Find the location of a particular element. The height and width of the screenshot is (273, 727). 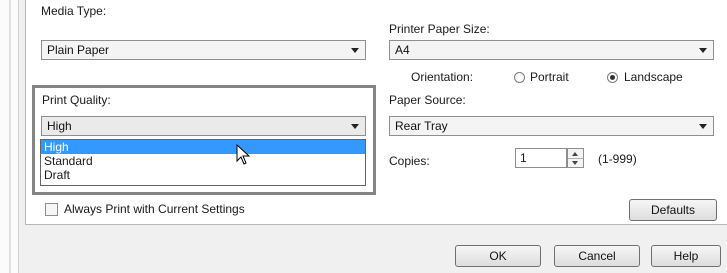

print-quality-value: High is located at coordinates (59, 126).